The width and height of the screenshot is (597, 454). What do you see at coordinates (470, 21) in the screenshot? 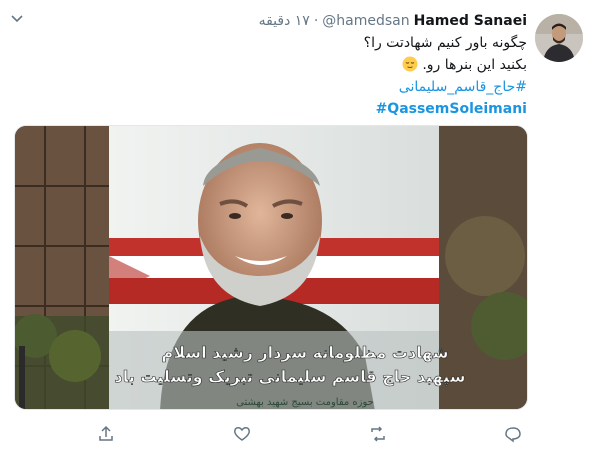
I see `author-name: Hamed Sanaei` at bounding box center [470, 21].